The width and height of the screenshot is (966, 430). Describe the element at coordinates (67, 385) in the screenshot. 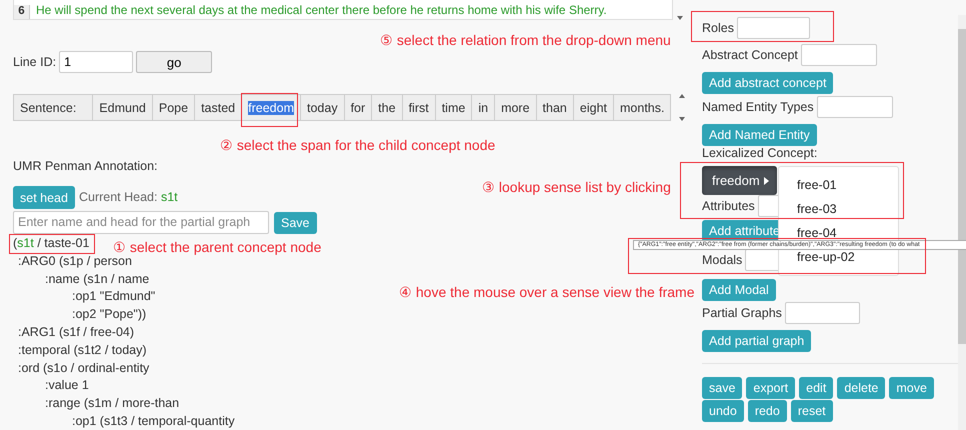

I see `graph-line: :value 1` at that location.